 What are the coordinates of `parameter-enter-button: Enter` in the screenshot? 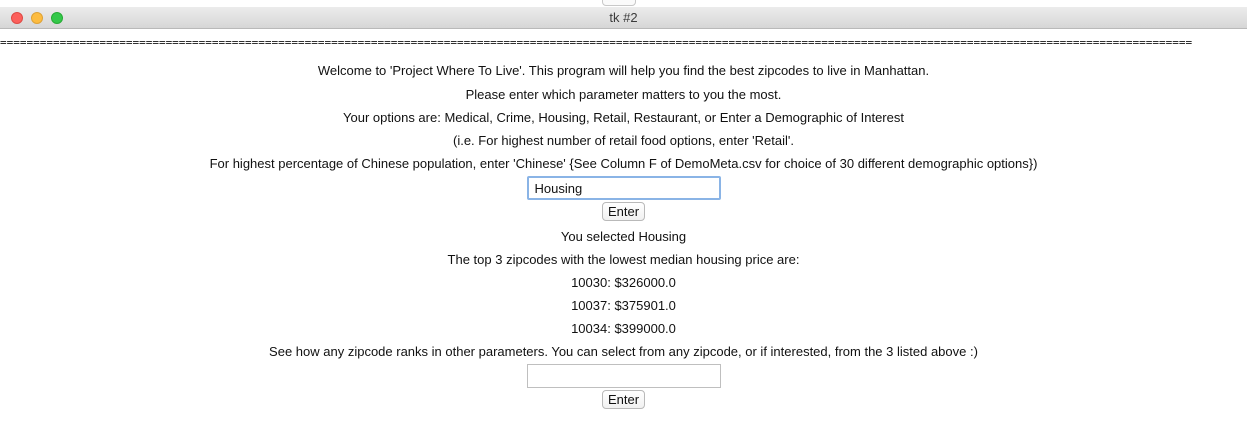 It's located at (623, 211).